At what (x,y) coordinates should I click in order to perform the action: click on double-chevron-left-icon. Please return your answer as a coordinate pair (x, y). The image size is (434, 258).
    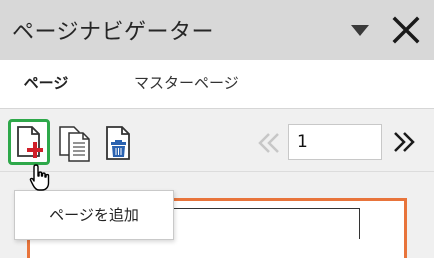
    Looking at the image, I should click on (268, 143).